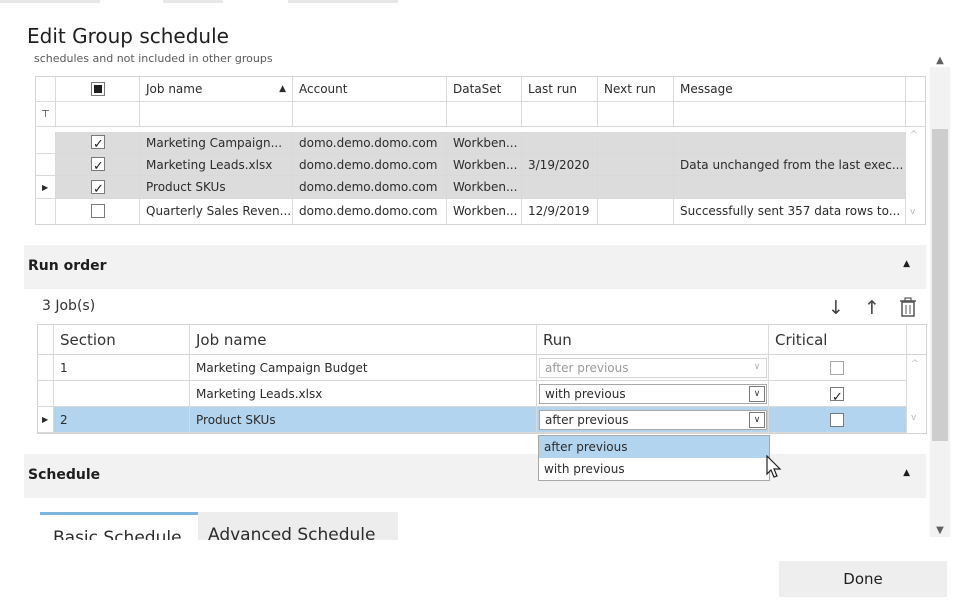  I want to click on next-run-cell, so click(636, 211).